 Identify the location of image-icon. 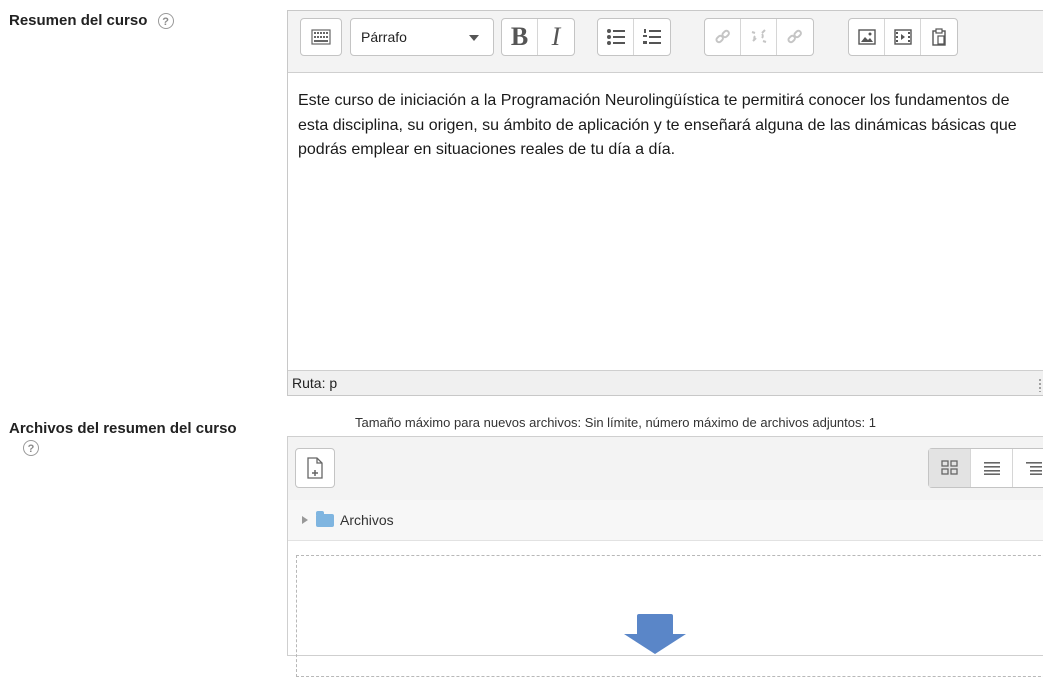
(866, 37).